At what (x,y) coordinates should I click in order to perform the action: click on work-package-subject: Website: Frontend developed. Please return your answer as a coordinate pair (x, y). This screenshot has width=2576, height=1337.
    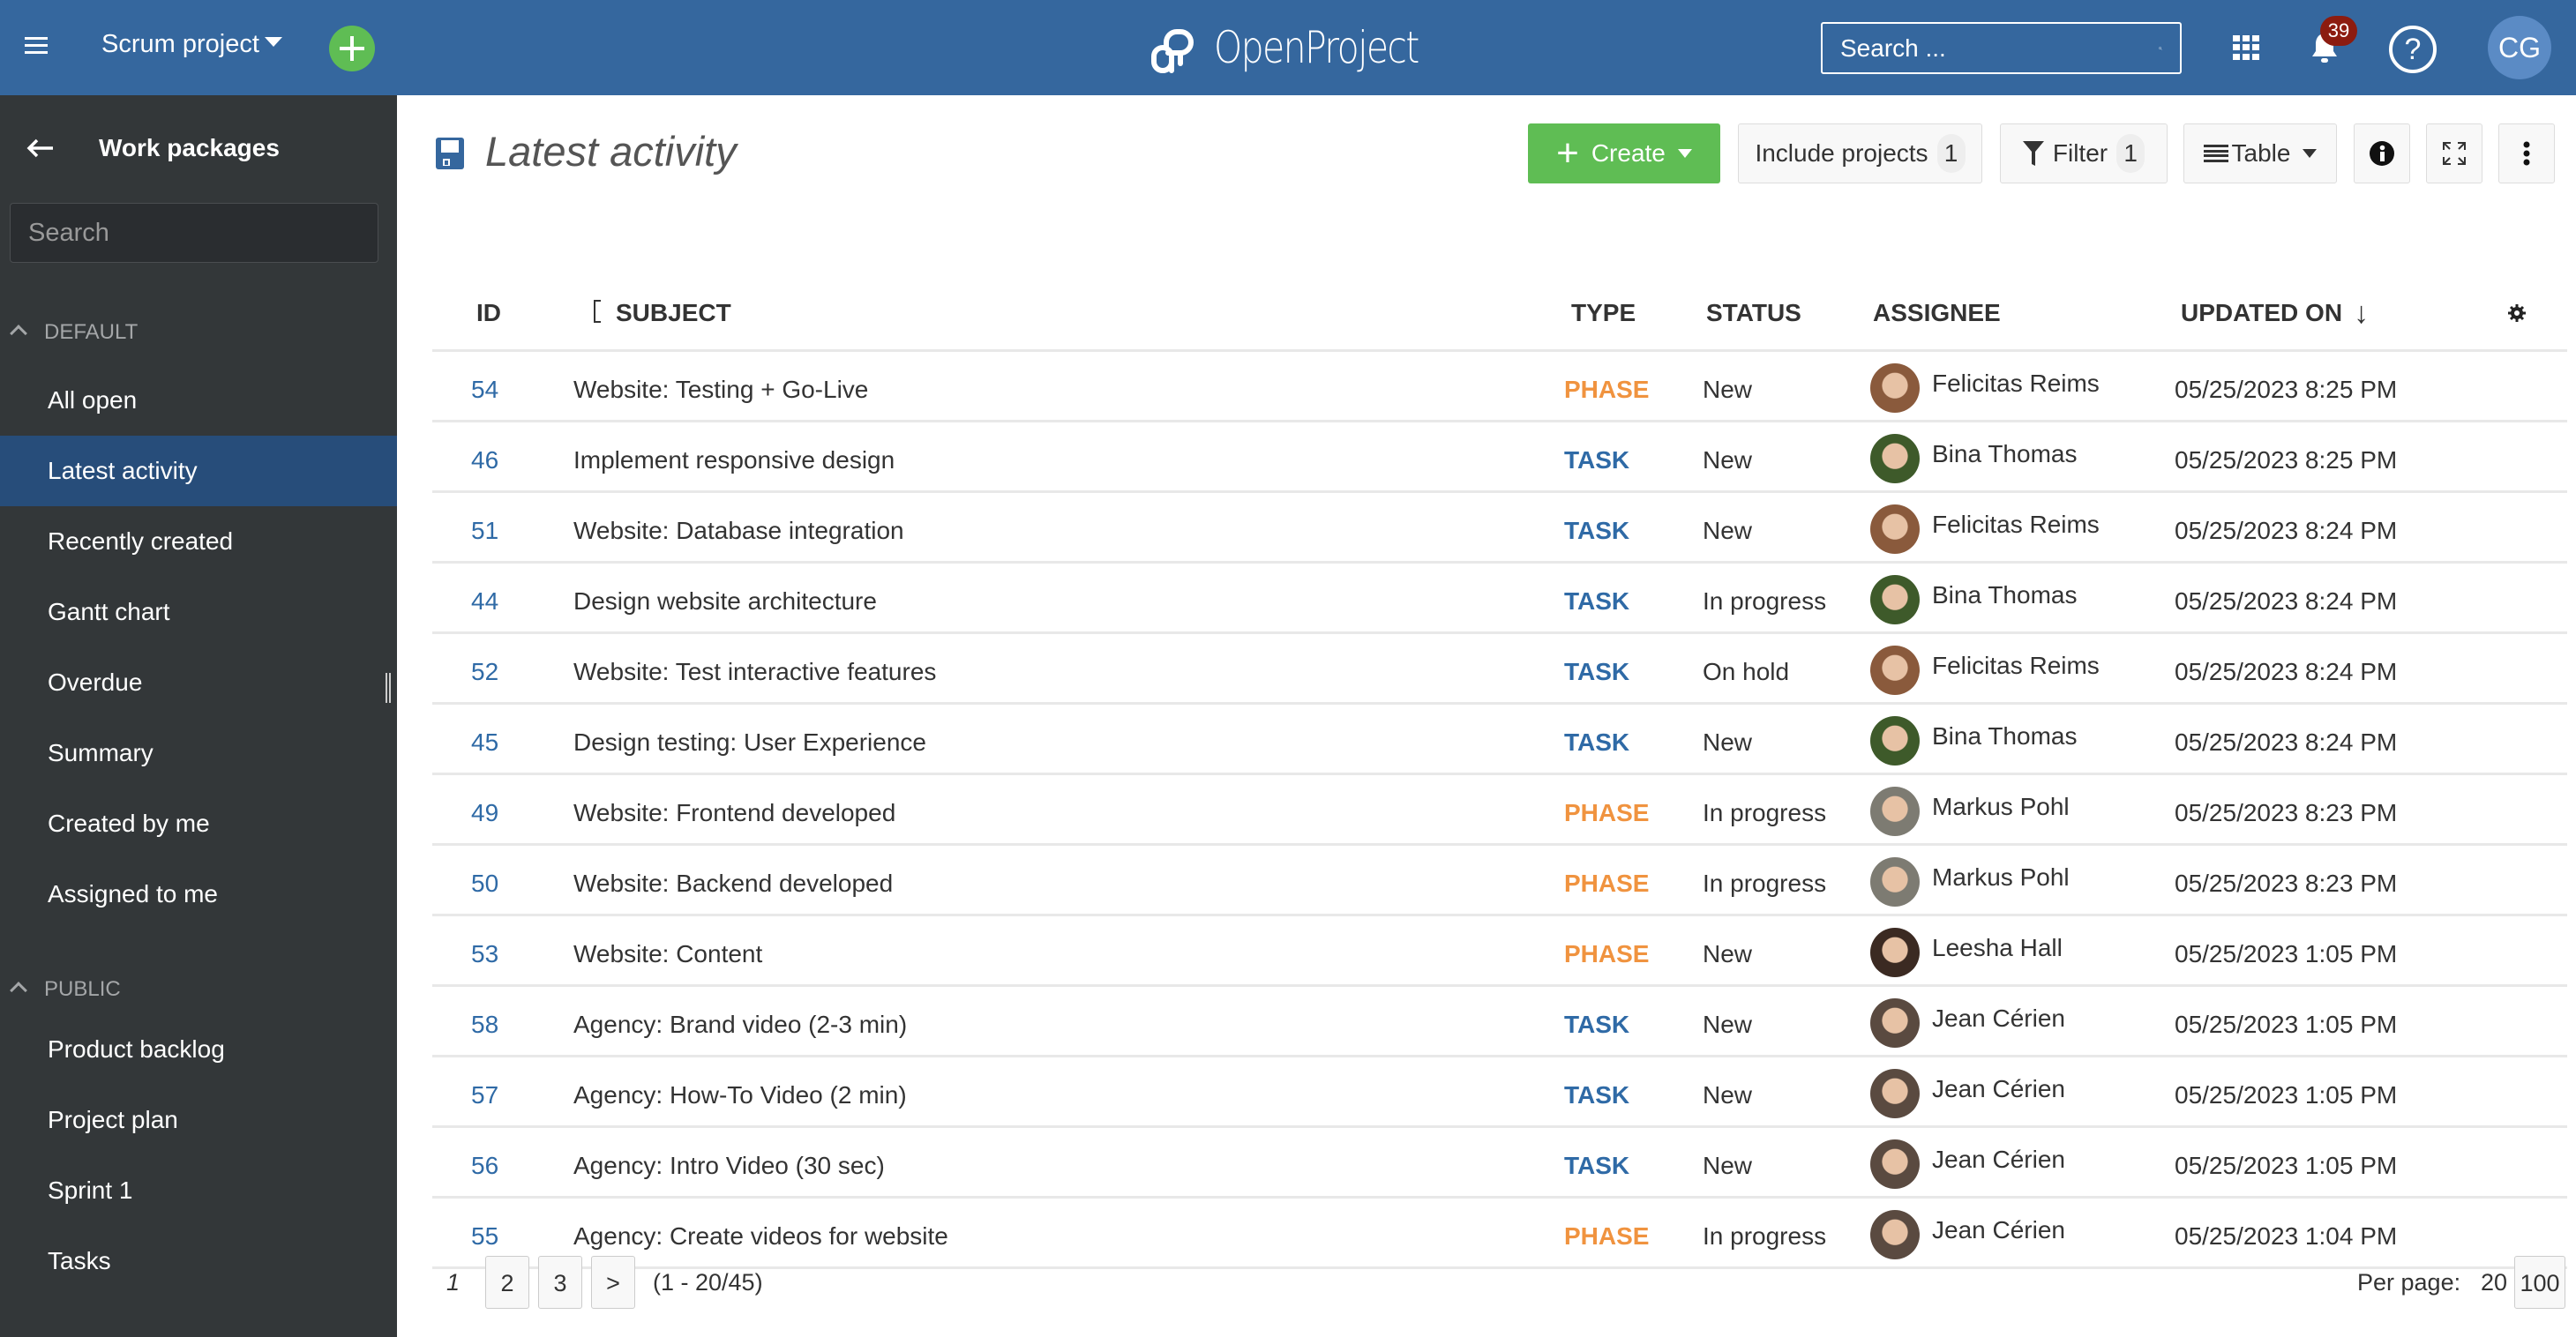
    Looking at the image, I should click on (734, 810).